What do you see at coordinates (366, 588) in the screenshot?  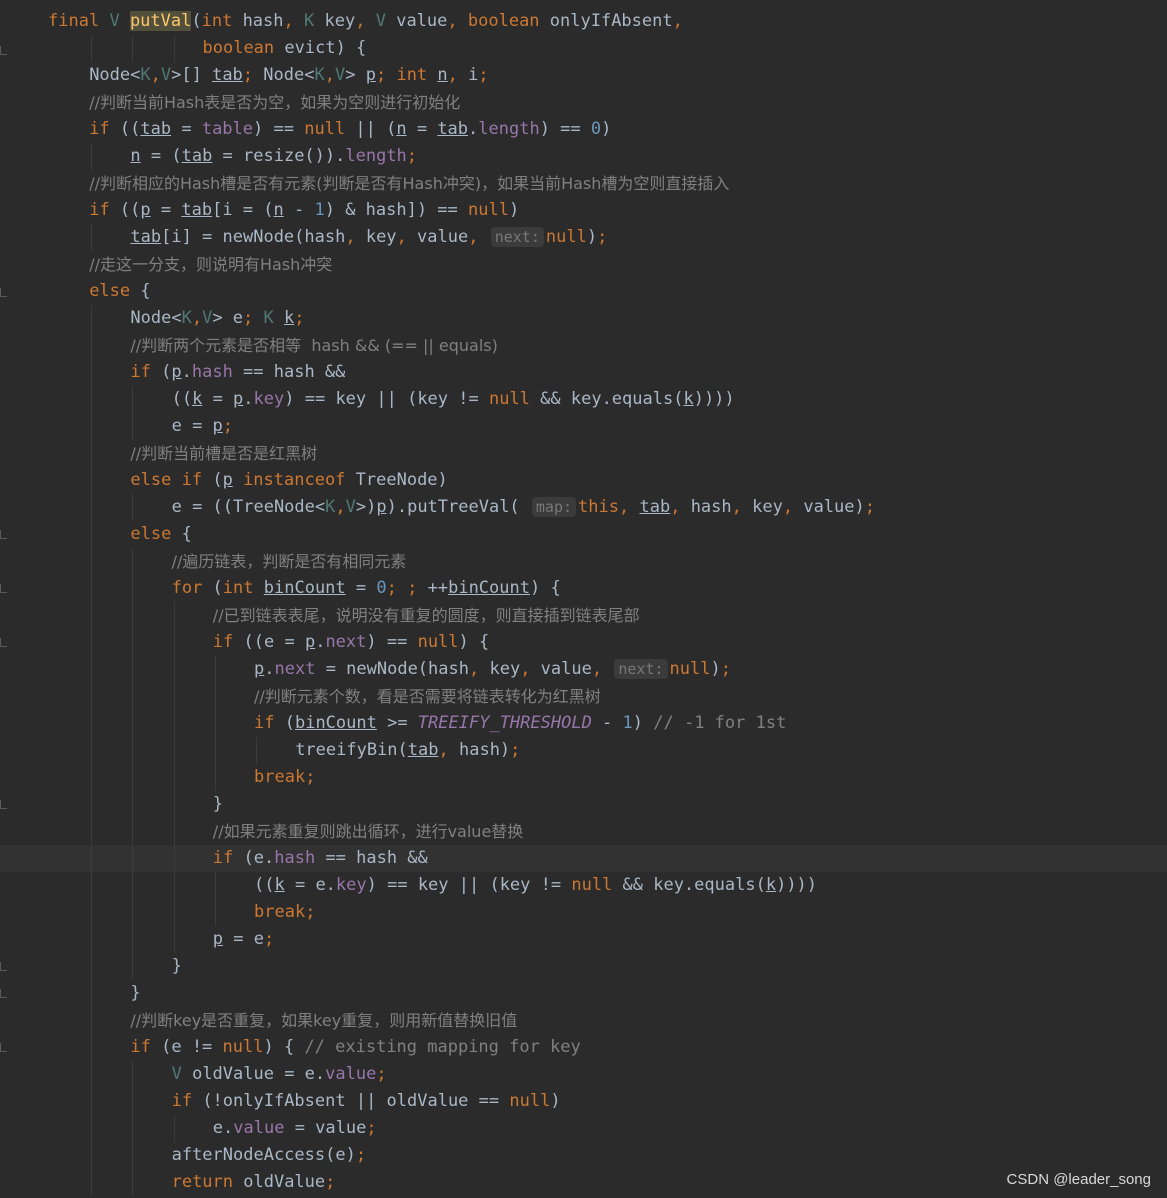 I see `code-line-text: for (int binCount = 0; ; ++binCount) {` at bounding box center [366, 588].